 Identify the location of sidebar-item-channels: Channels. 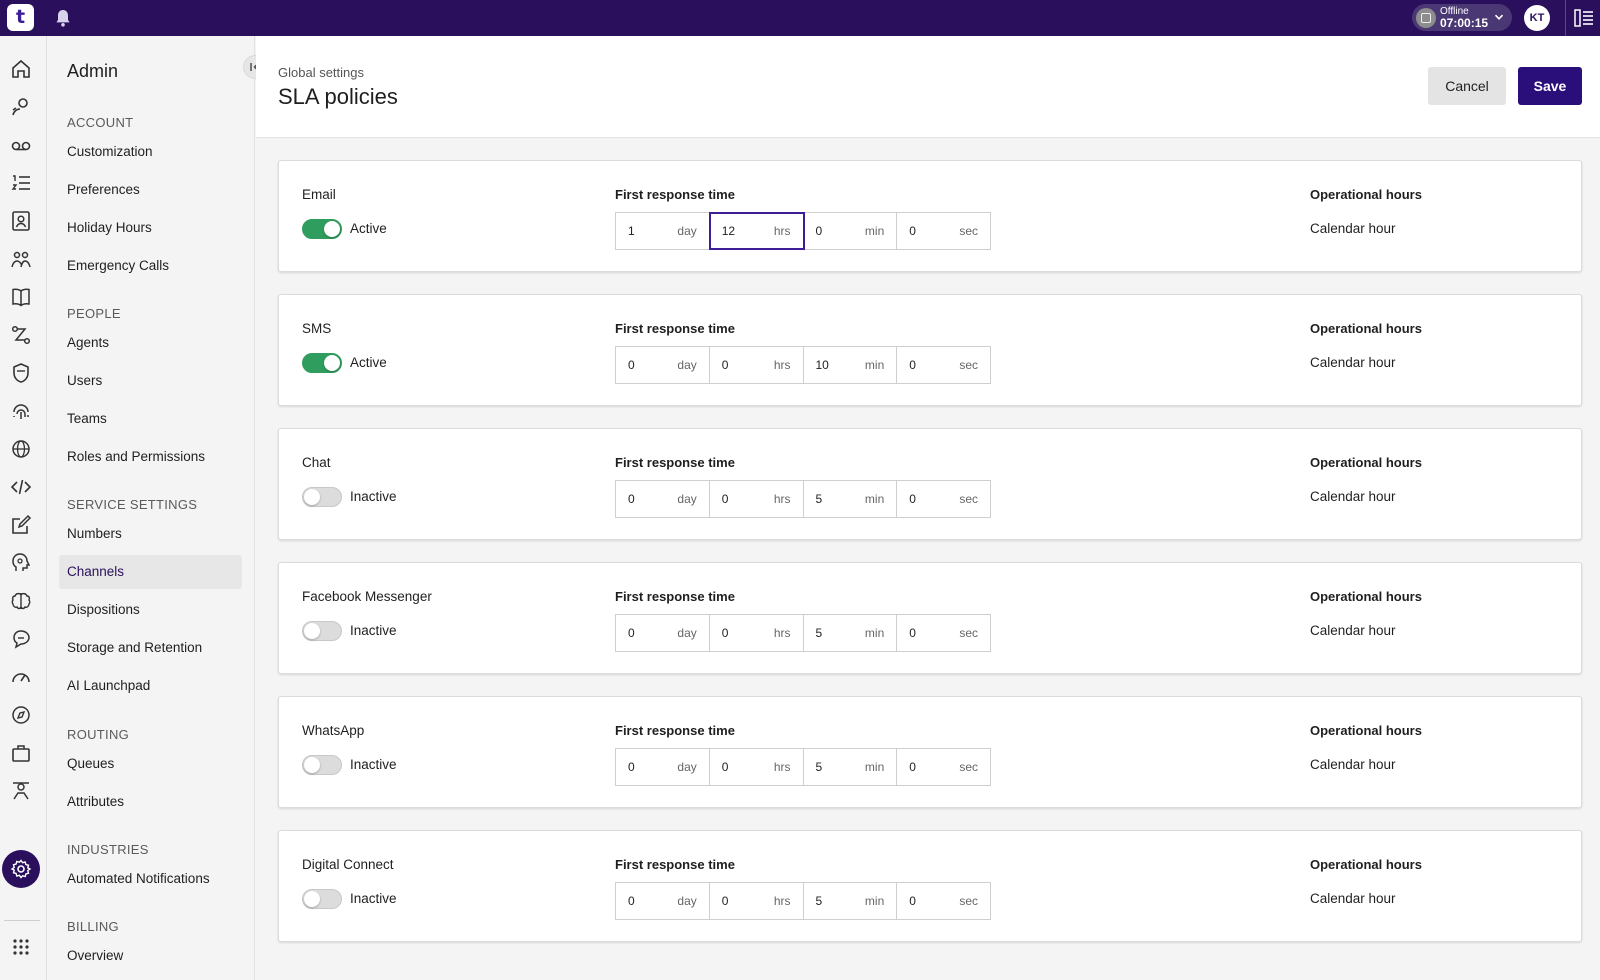
(150, 572).